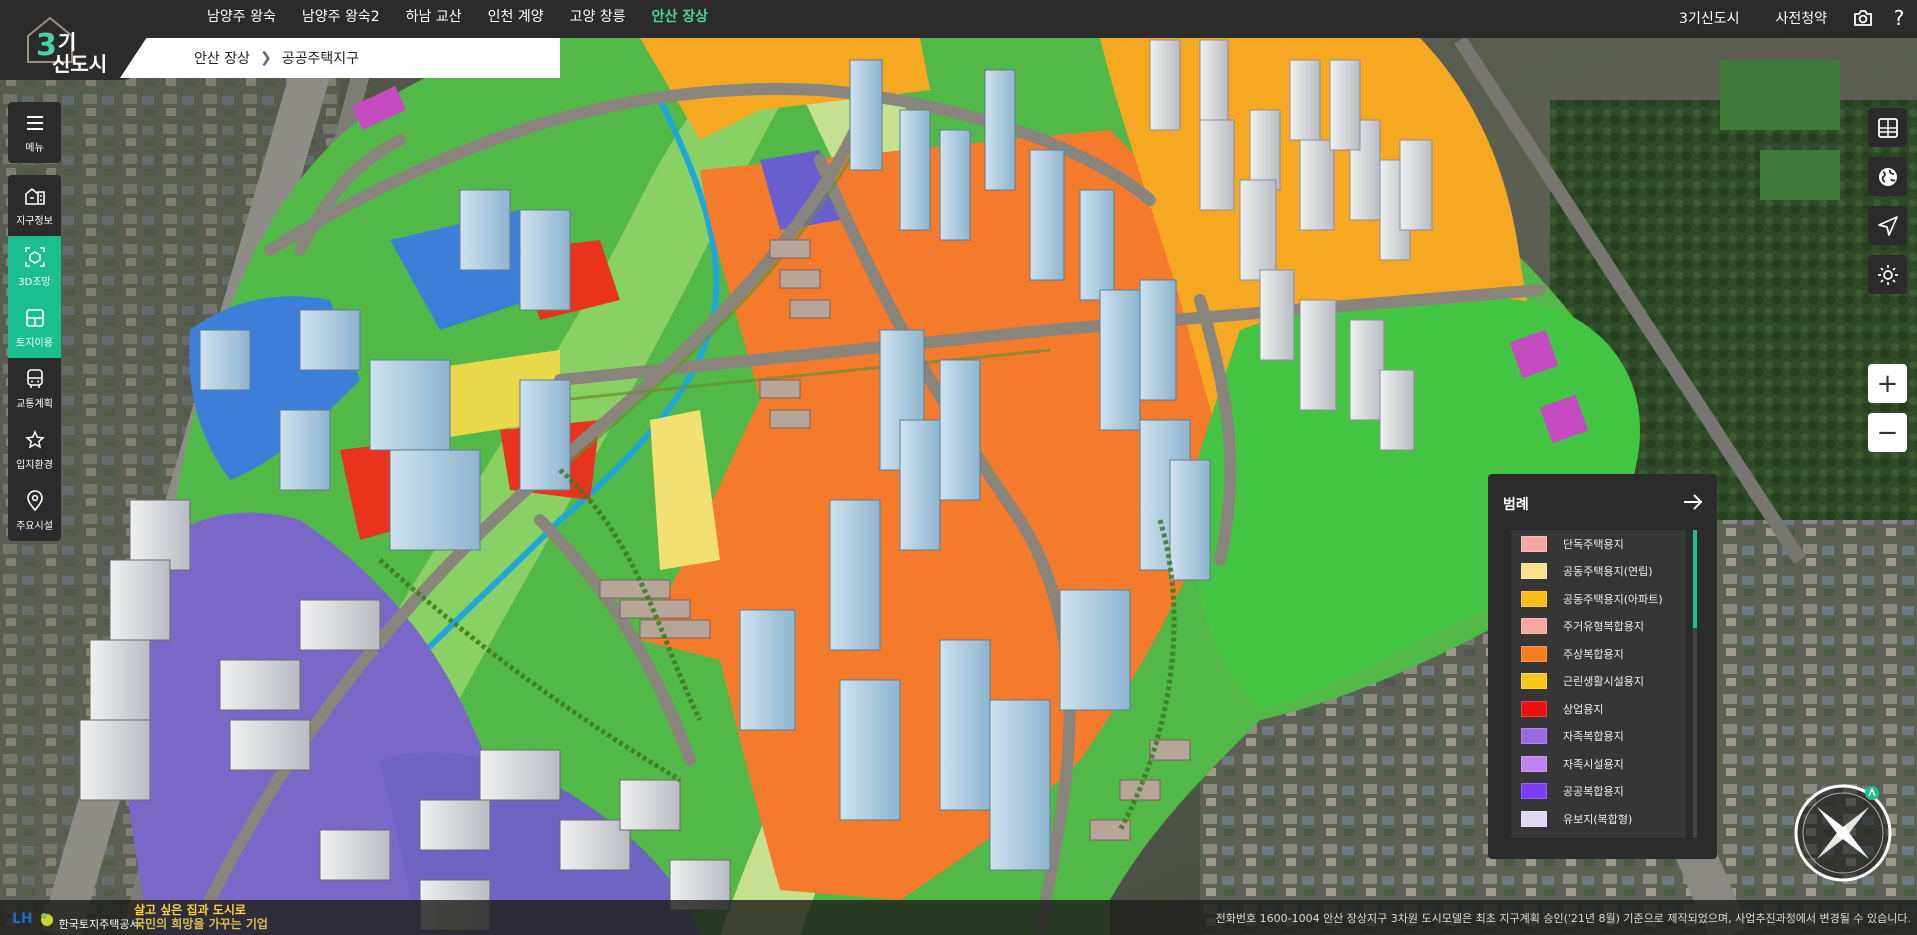 The image size is (1917, 935). I want to click on bus-icon, so click(35, 379).